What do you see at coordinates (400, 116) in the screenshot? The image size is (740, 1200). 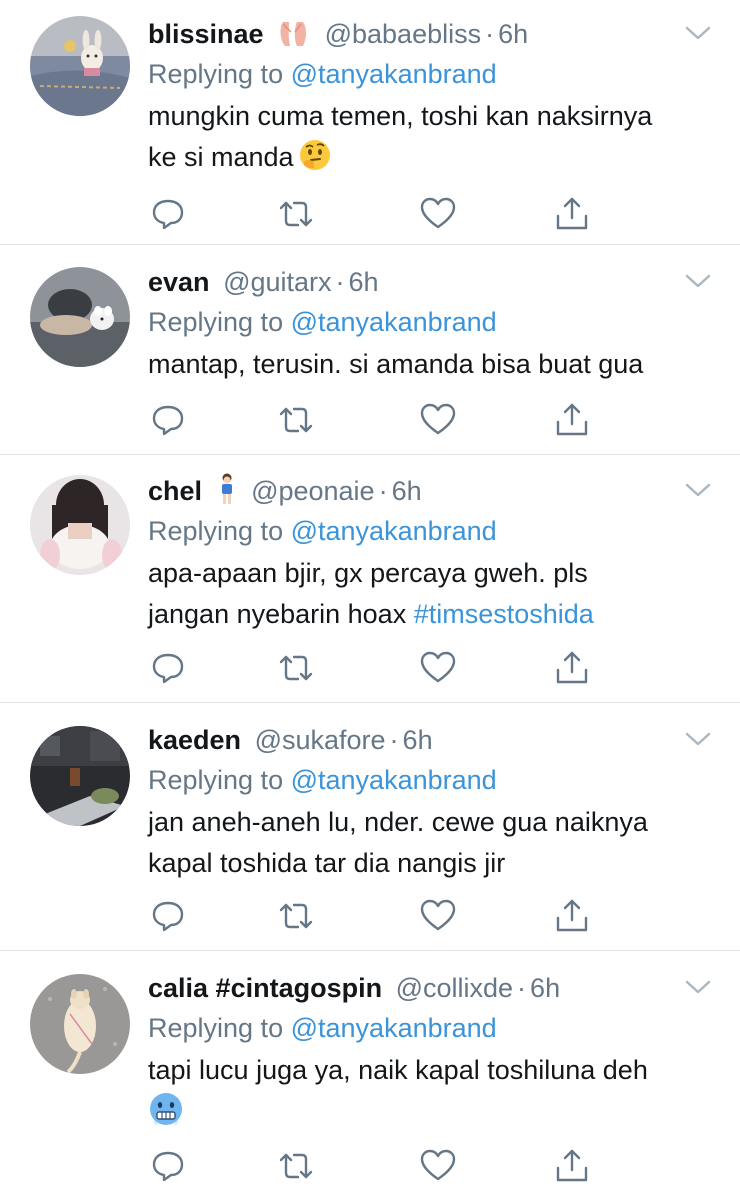 I see `tweet-text-line: mungkin cuma temen, toshi kan naksirnya` at bounding box center [400, 116].